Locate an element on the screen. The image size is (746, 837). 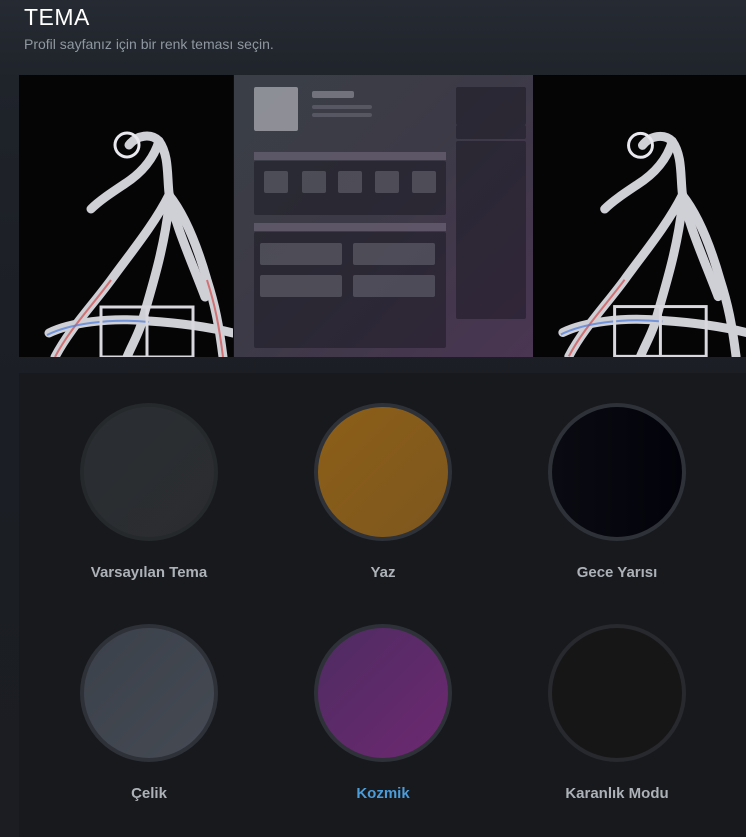
theme-label-default: Varsayılan Tema is located at coordinates (149, 572).